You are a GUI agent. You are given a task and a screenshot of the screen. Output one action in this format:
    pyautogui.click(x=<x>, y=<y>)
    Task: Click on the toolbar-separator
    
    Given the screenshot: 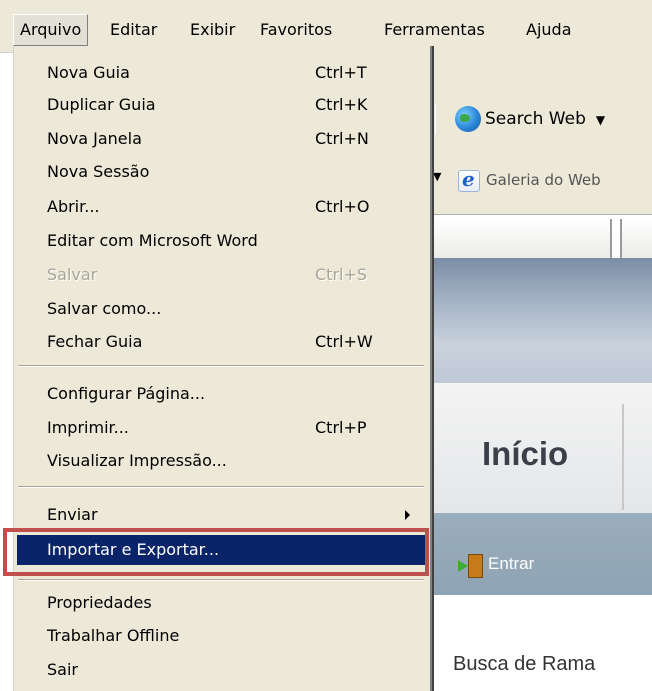 What is the action you would take?
    pyautogui.click(x=434, y=119)
    